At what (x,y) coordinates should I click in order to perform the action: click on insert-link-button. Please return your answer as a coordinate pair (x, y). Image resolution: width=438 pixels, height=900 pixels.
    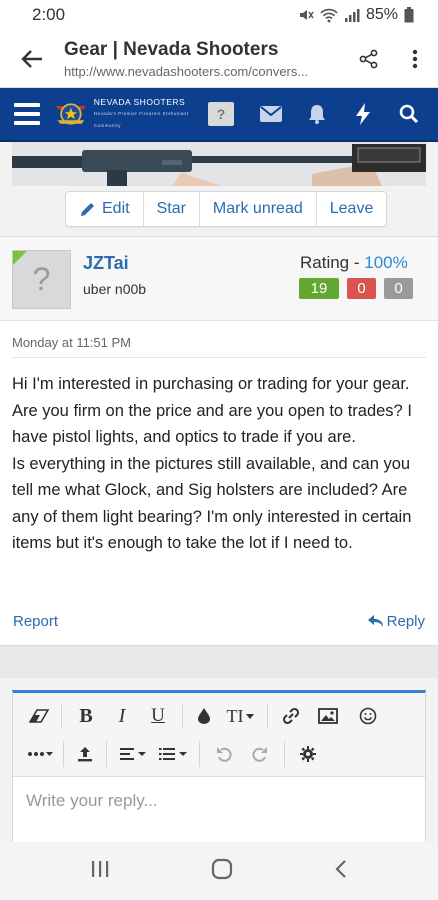
    Looking at the image, I should click on (291, 716).